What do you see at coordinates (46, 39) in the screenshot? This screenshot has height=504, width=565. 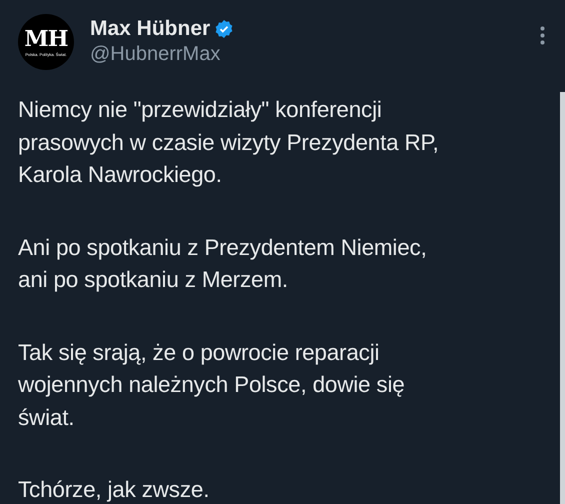 I see `avatar-initials: MH` at bounding box center [46, 39].